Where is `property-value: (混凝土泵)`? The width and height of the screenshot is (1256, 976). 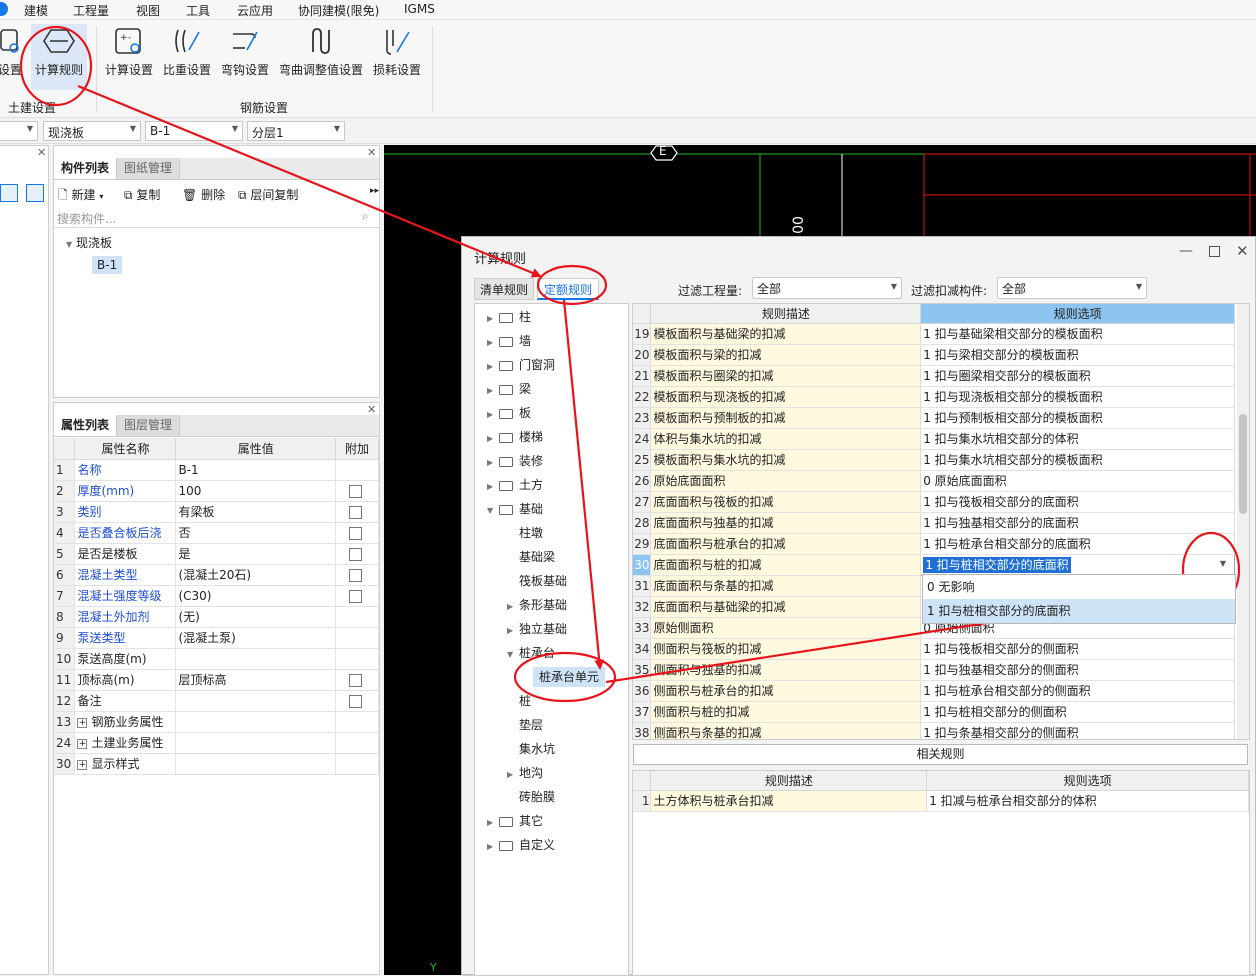
property-value: (混凝土泵) is located at coordinates (256, 638).